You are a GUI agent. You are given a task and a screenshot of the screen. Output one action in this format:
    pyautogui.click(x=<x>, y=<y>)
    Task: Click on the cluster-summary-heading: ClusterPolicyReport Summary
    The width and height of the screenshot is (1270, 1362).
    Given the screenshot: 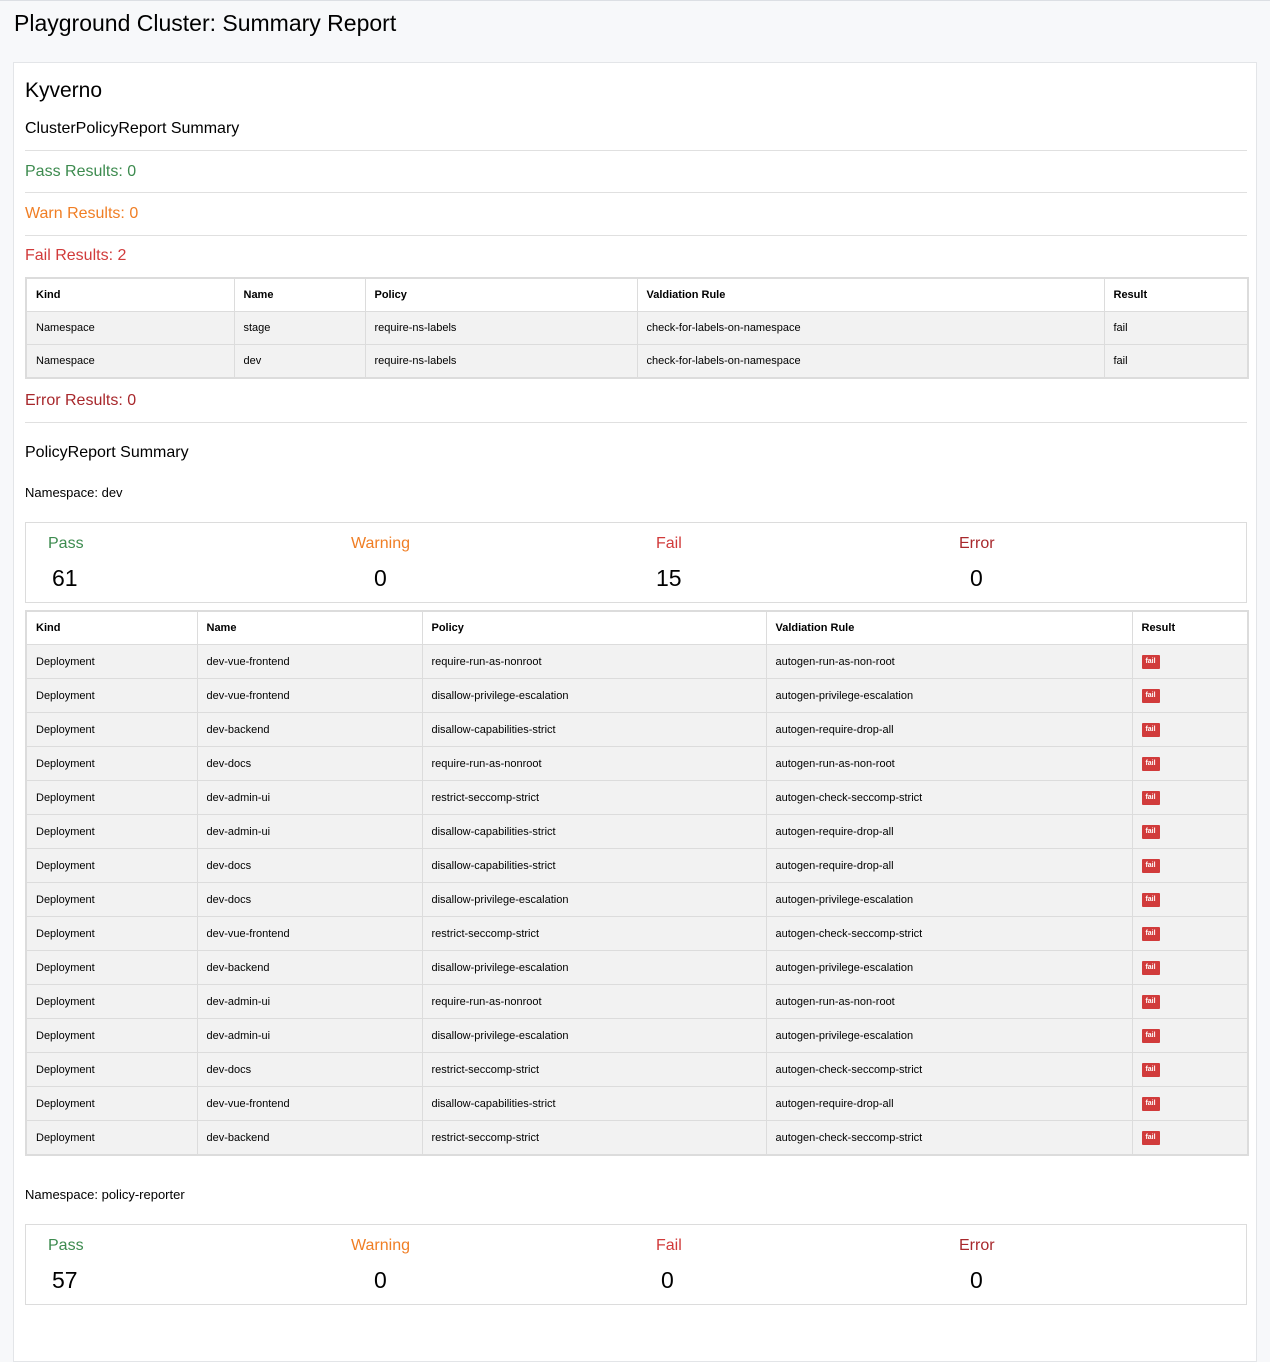 What is the action you would take?
    pyautogui.click(x=132, y=128)
    